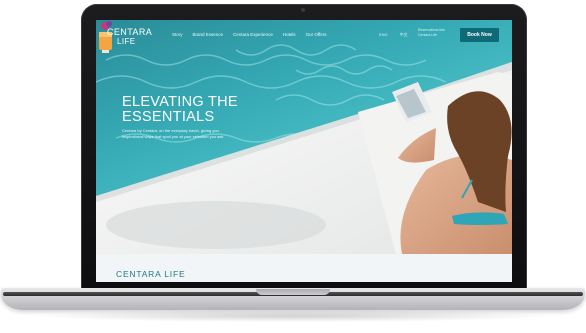 Image resolution: width=586 pixels, height=333 pixels. What do you see at coordinates (383, 35) in the screenshot?
I see `lang-eng-link: ENG` at bounding box center [383, 35].